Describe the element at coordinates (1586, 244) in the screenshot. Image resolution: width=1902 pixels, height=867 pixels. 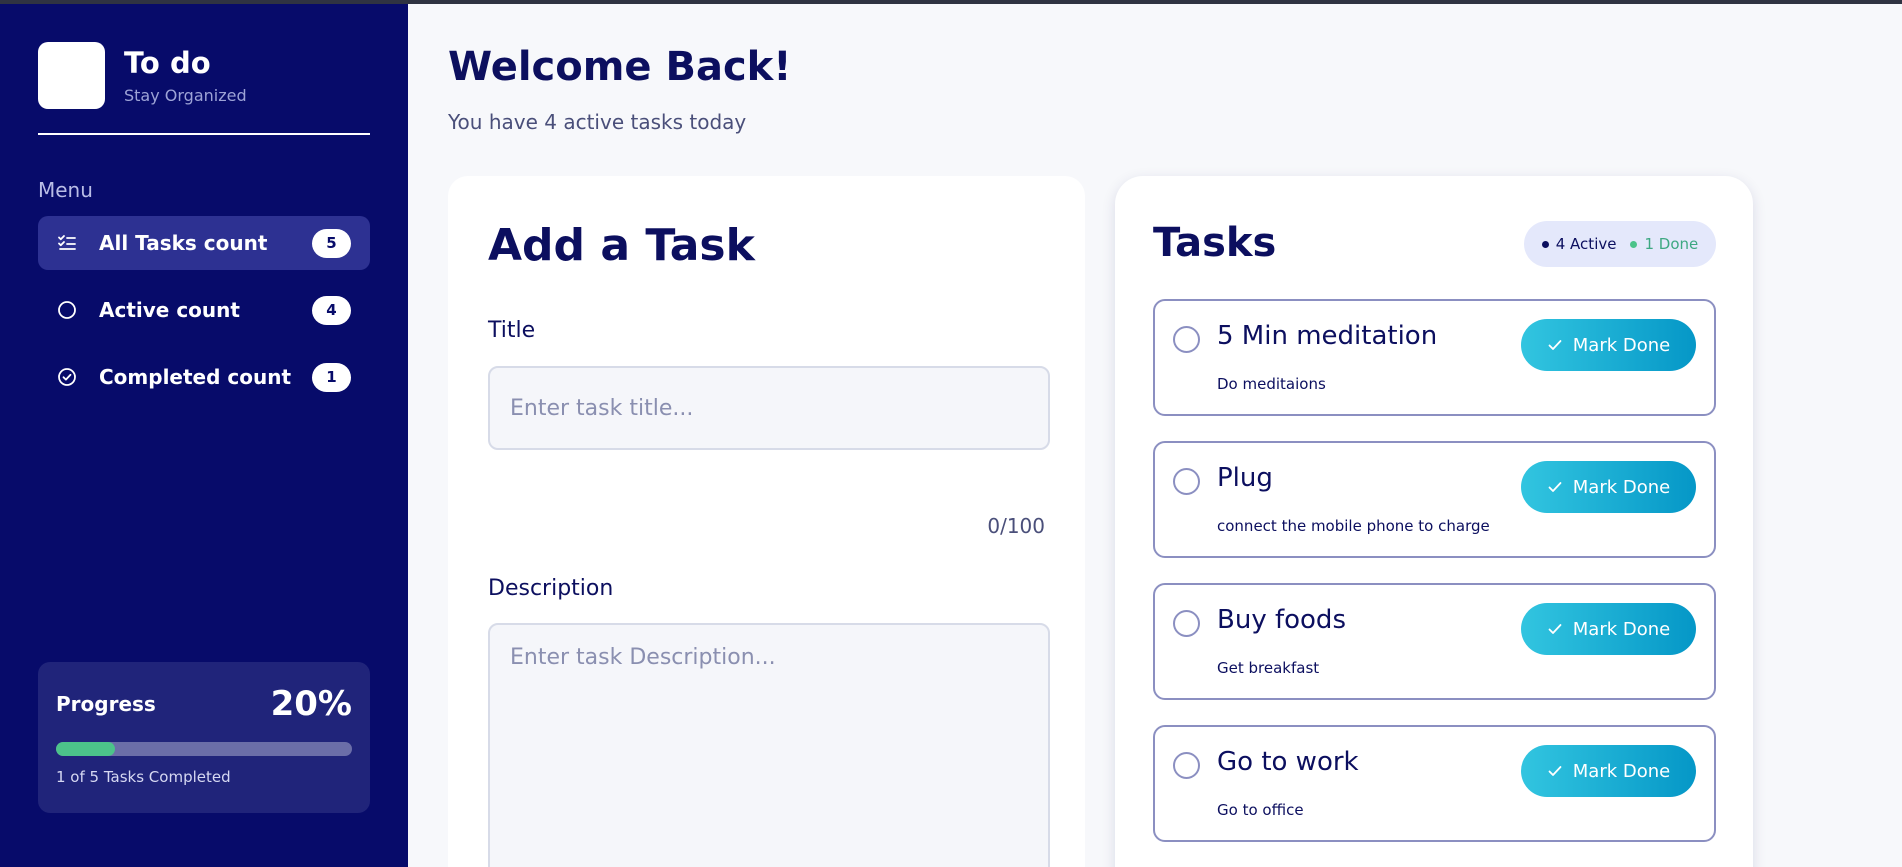
I see `active-count-label: 4 Active` at that location.